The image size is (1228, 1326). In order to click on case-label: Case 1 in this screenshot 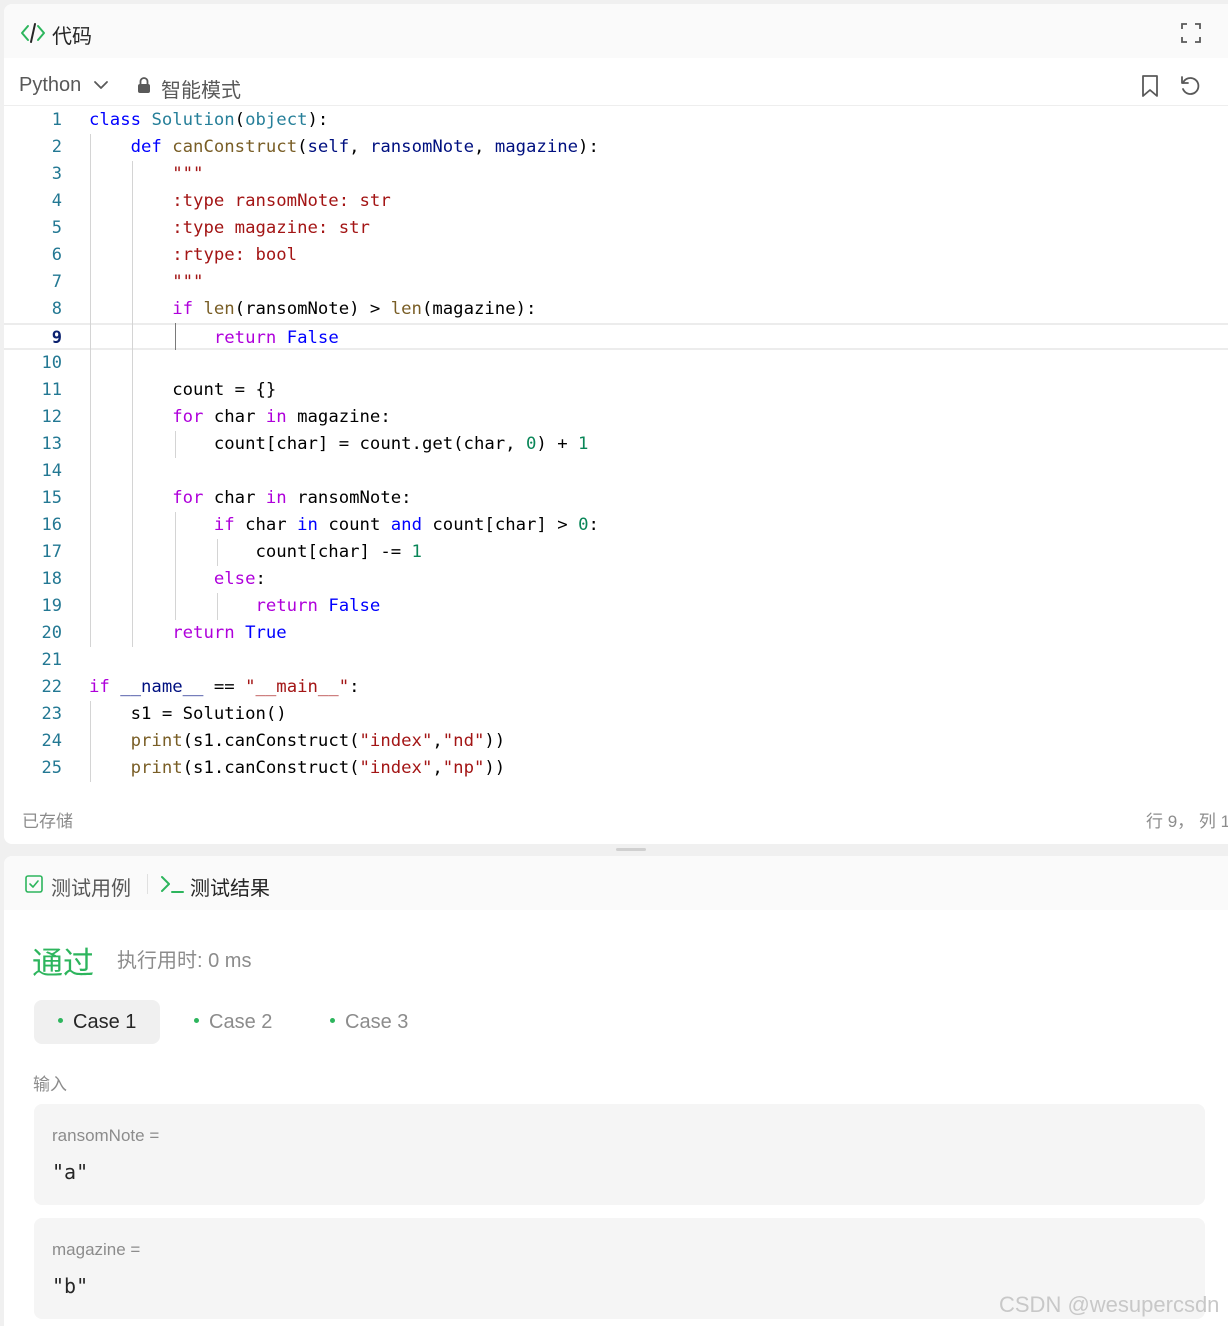, I will do `click(105, 1022)`.